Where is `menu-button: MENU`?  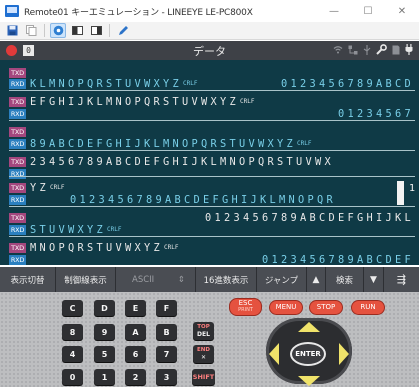 menu-button: MENU is located at coordinates (286, 307).